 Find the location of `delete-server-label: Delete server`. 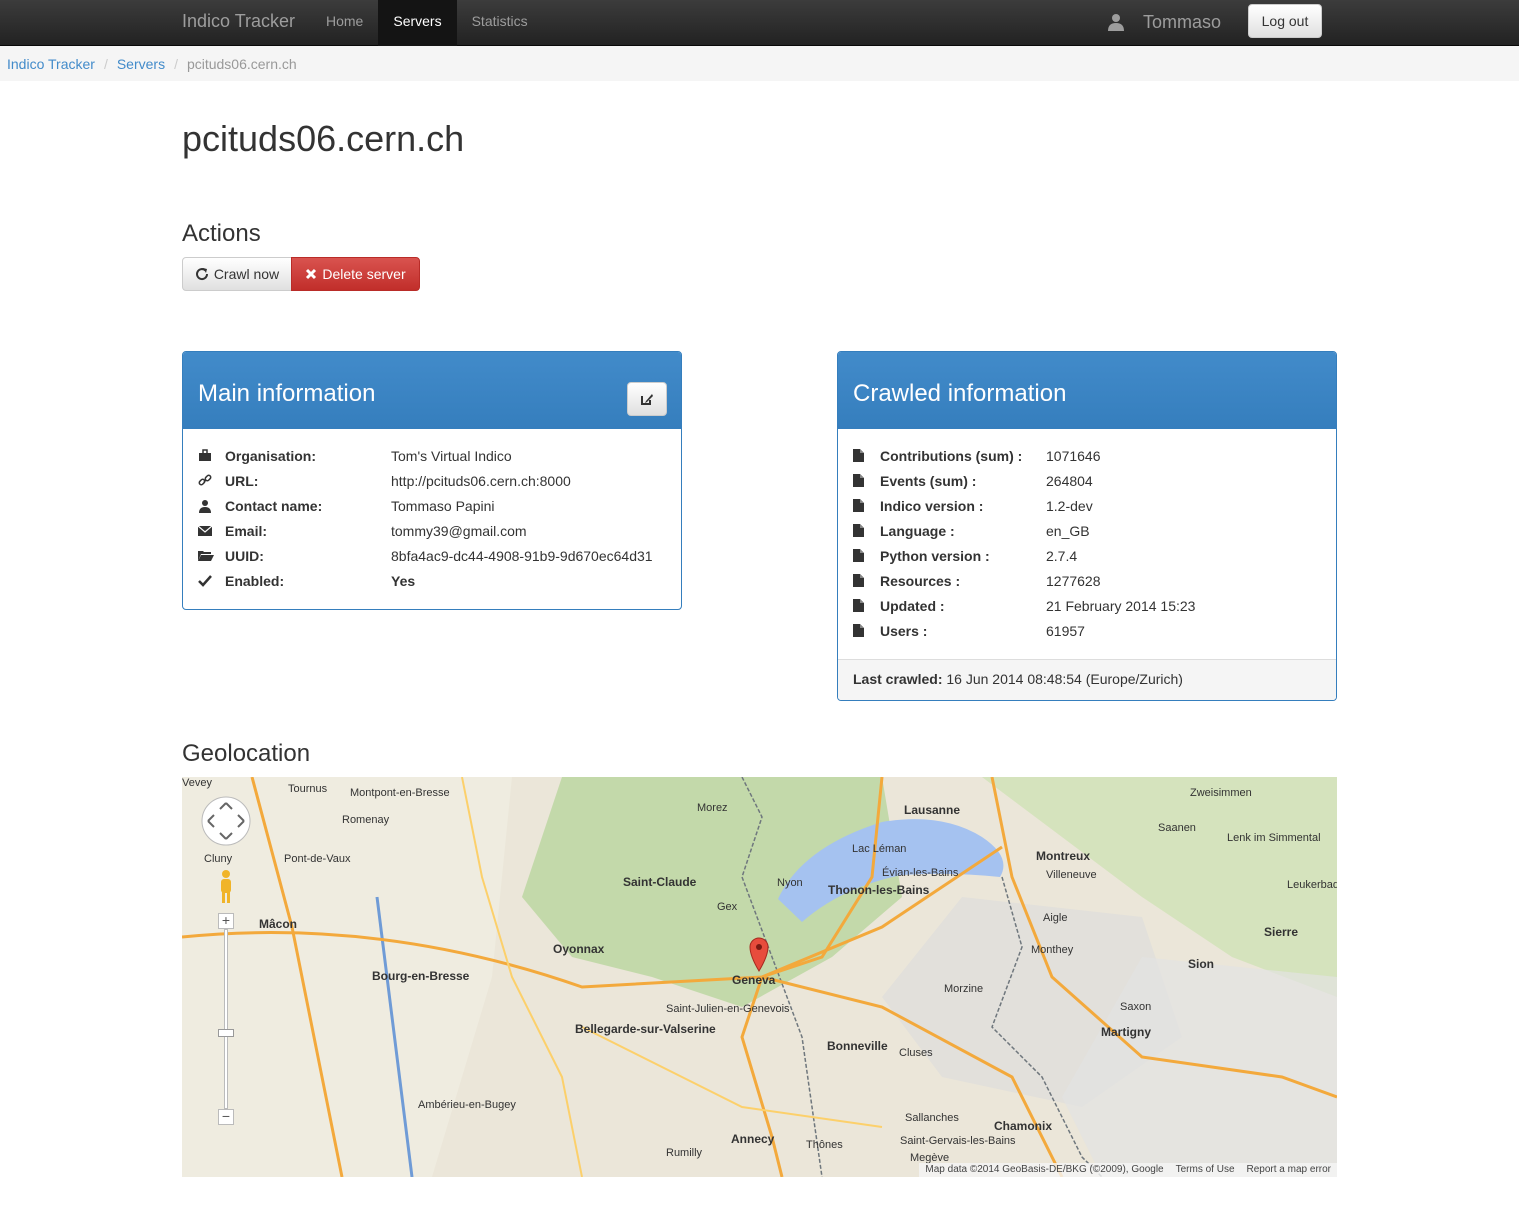

delete-server-label: Delete server is located at coordinates (364, 274).